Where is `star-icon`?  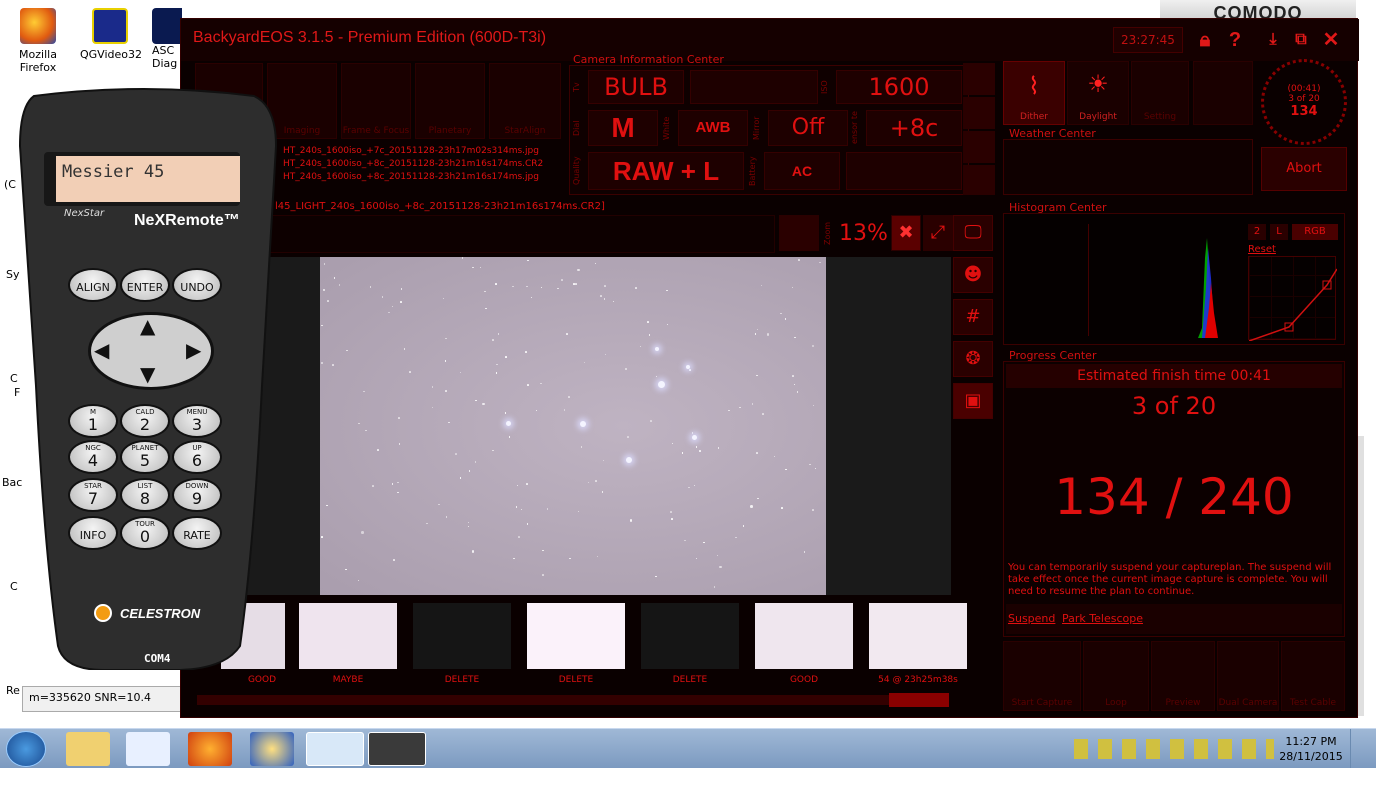 star-icon is located at coordinates (979, 113).